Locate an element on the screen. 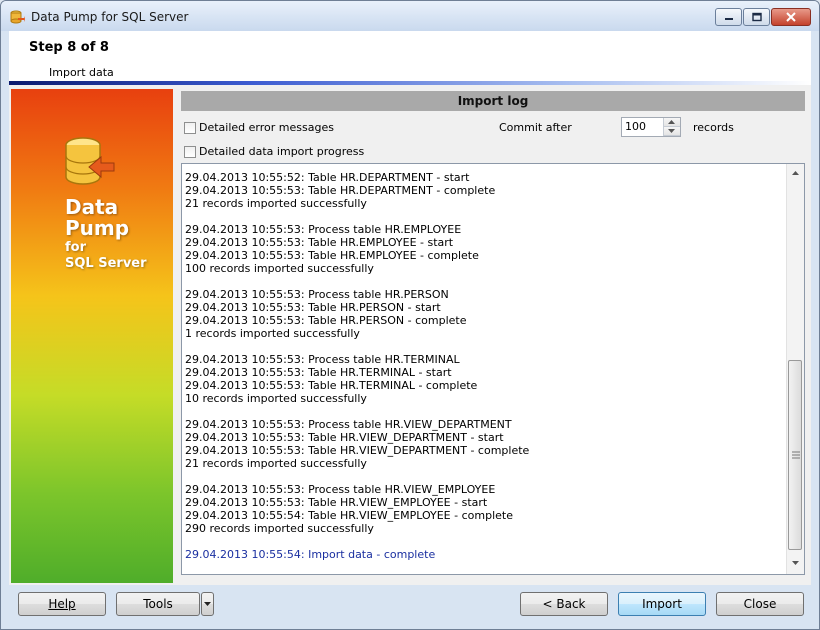 The image size is (820, 630). maximize-button is located at coordinates (756, 17).